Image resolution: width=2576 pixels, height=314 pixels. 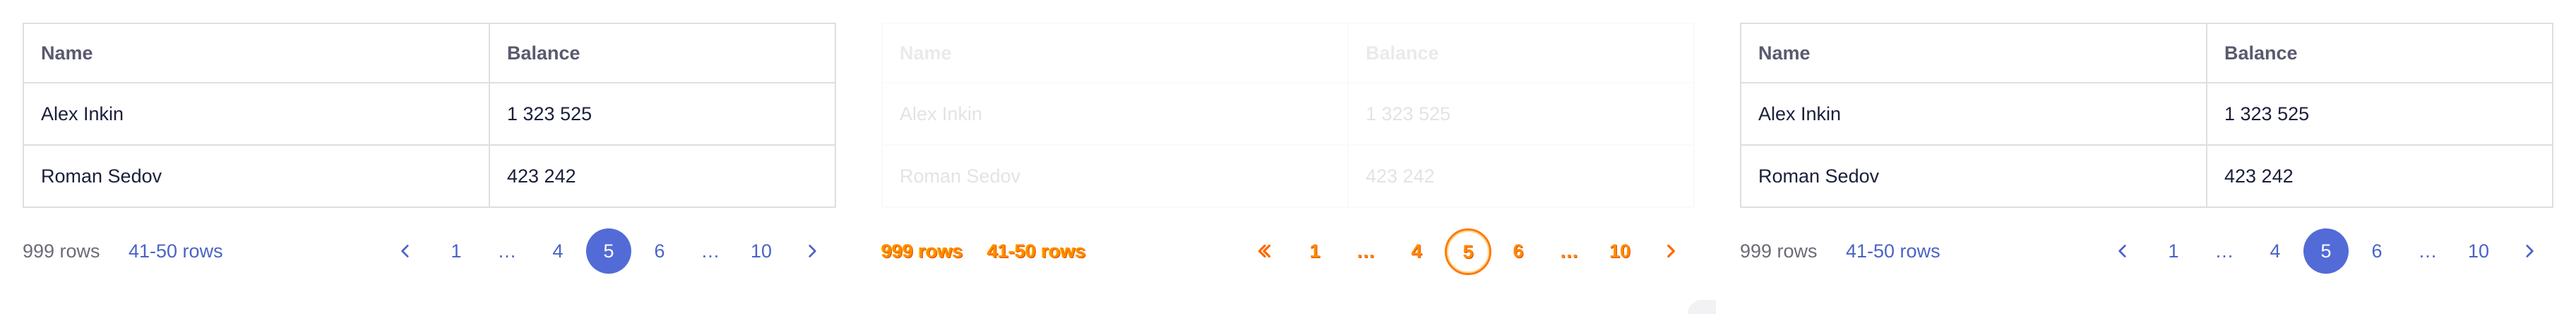 I want to click on chevron-double-left-icon, so click(x=1264, y=251).